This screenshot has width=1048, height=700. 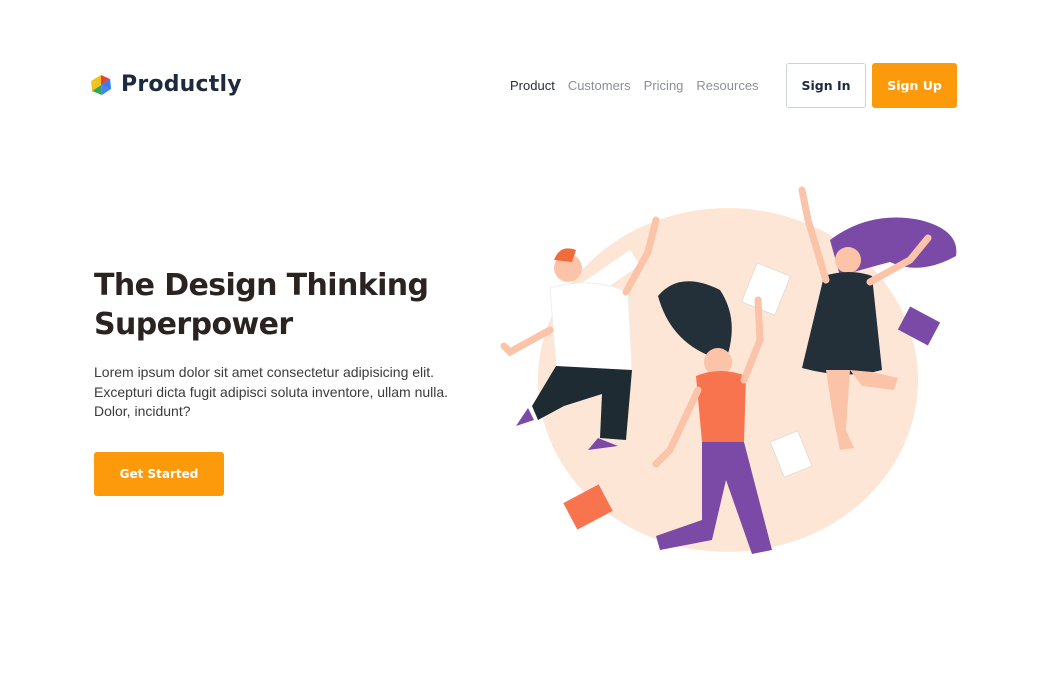 I want to click on main-nav: Product Customers Pricing Resources, so click(x=641, y=85).